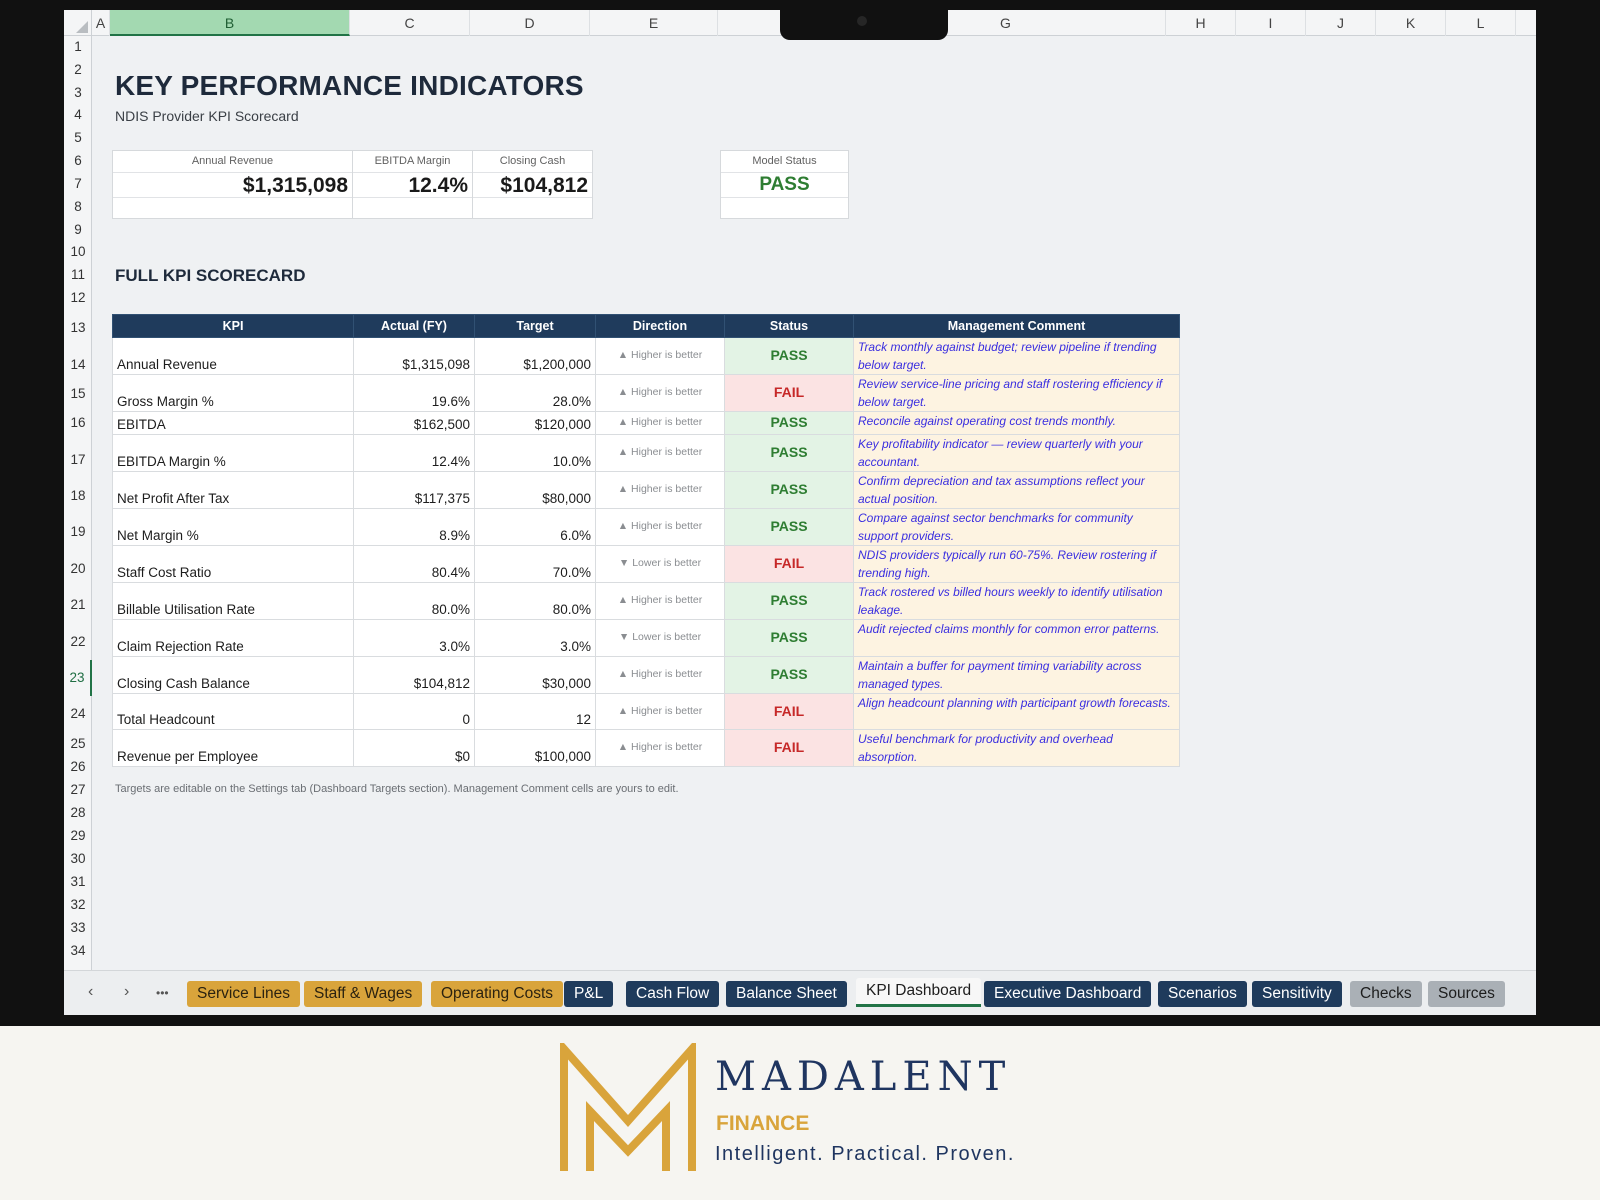 Image resolution: width=1600 pixels, height=1200 pixels. Describe the element at coordinates (535, 453) in the screenshot. I see `target-value-cell: 10.0%` at that location.